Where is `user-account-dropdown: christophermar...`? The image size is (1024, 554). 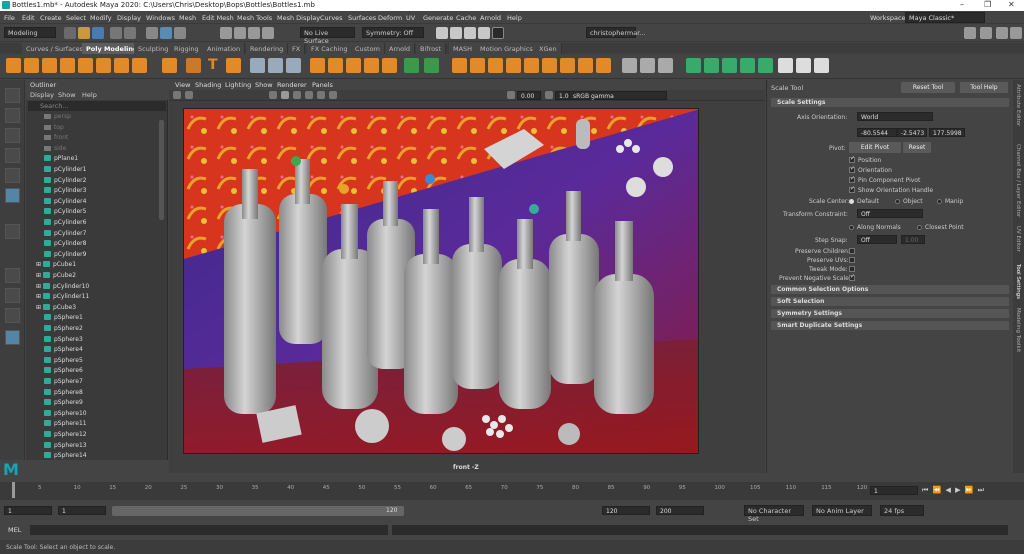
user-account-dropdown: christophermar... is located at coordinates (615, 32).